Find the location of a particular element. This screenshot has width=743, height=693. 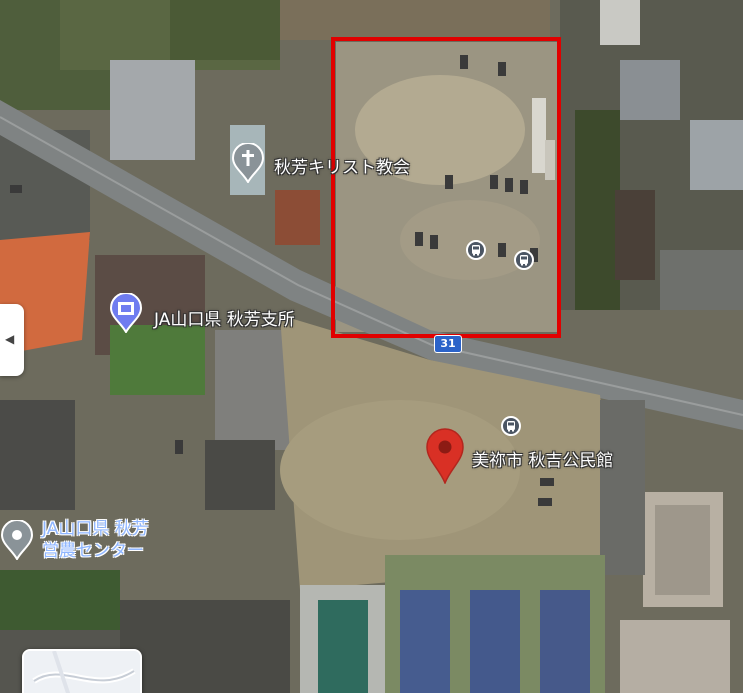

place-label-church: 秋芳キリスト教会 is located at coordinates (342, 165).